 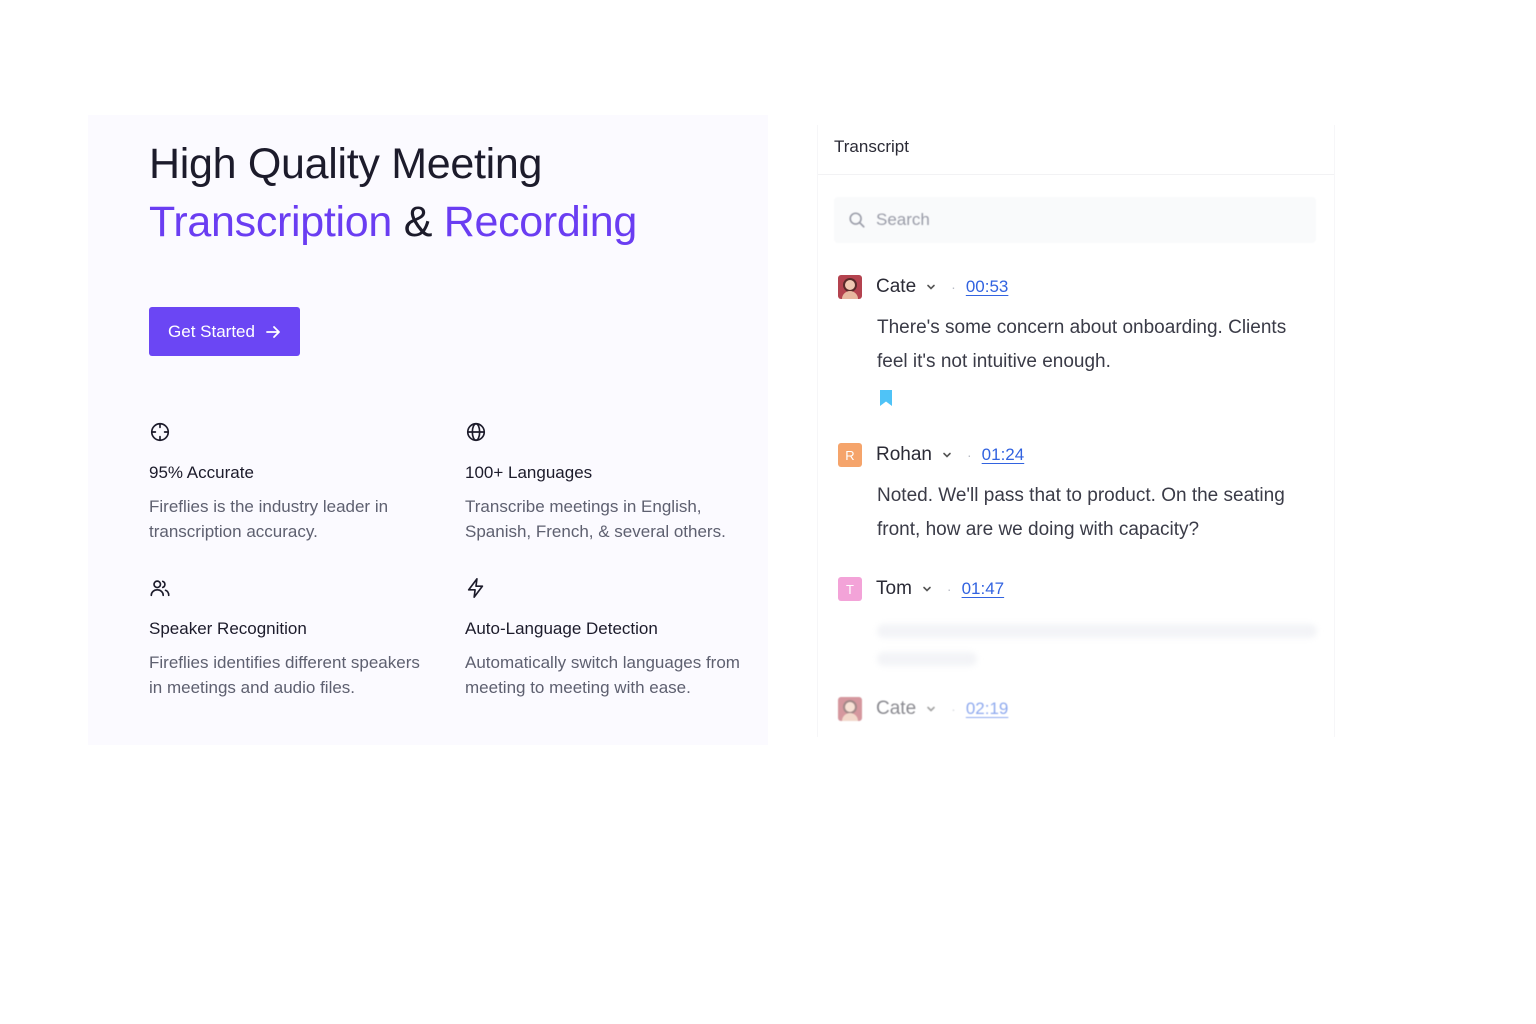 I want to click on transcript-entry: Cate · 02:19, so click(x=1078, y=709).